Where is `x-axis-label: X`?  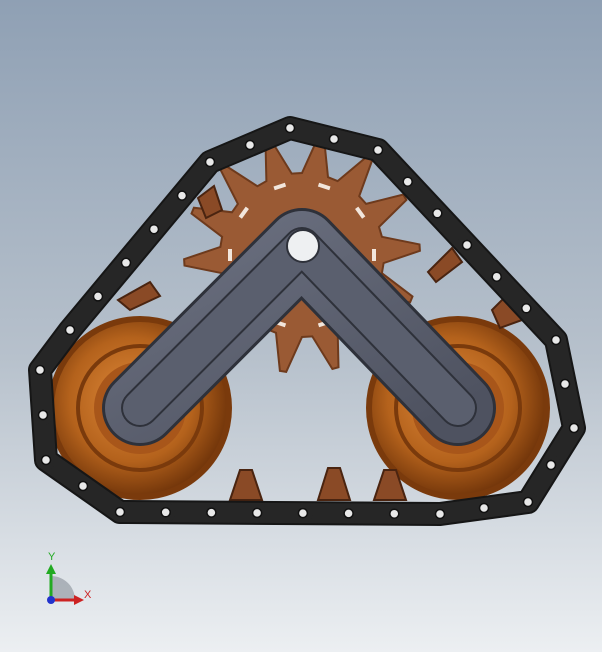
x-axis-label: X is located at coordinates (88, 595).